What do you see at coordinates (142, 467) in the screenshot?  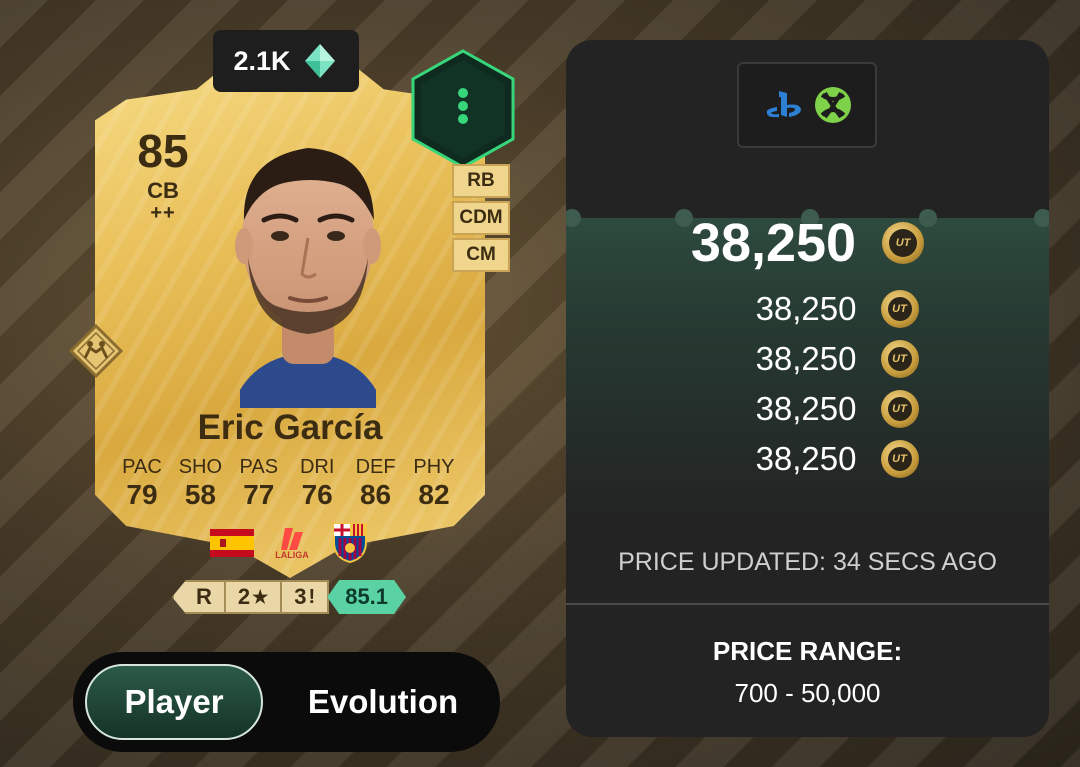 I see `stat-label: PAC` at bounding box center [142, 467].